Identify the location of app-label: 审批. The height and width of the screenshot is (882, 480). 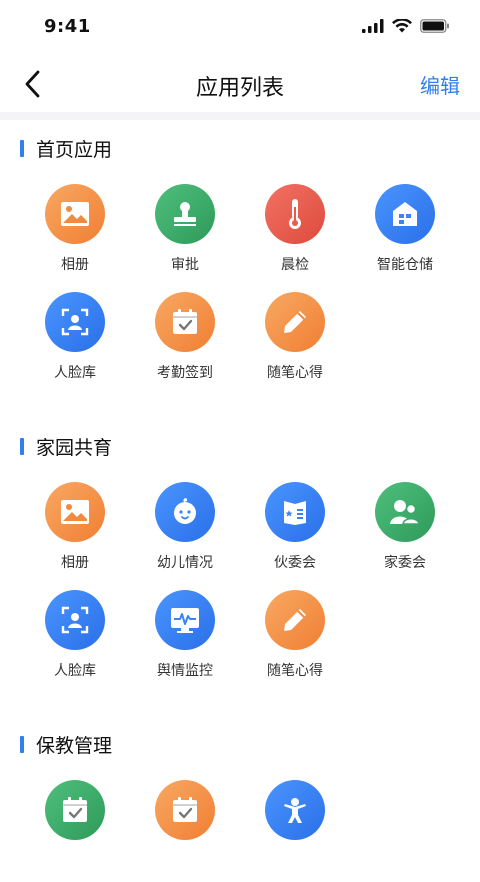
(185, 265).